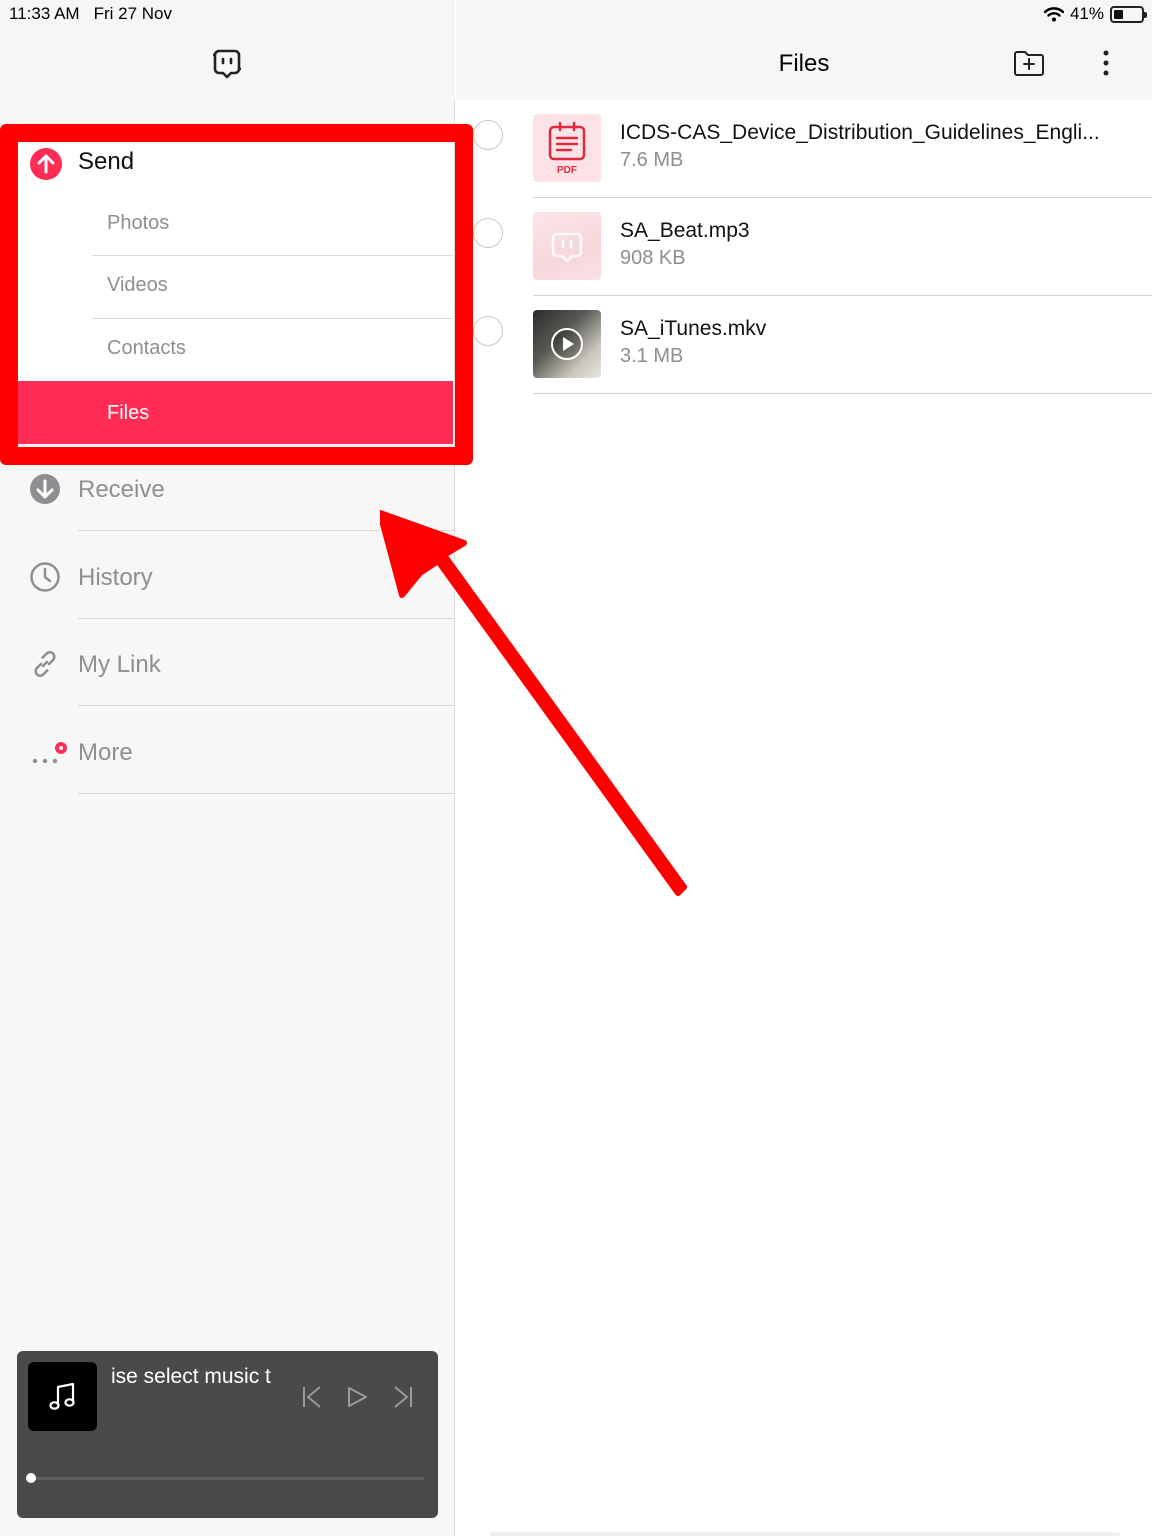 The height and width of the screenshot is (1536, 1152). I want to click on file-size: 908 KB, so click(653, 258).